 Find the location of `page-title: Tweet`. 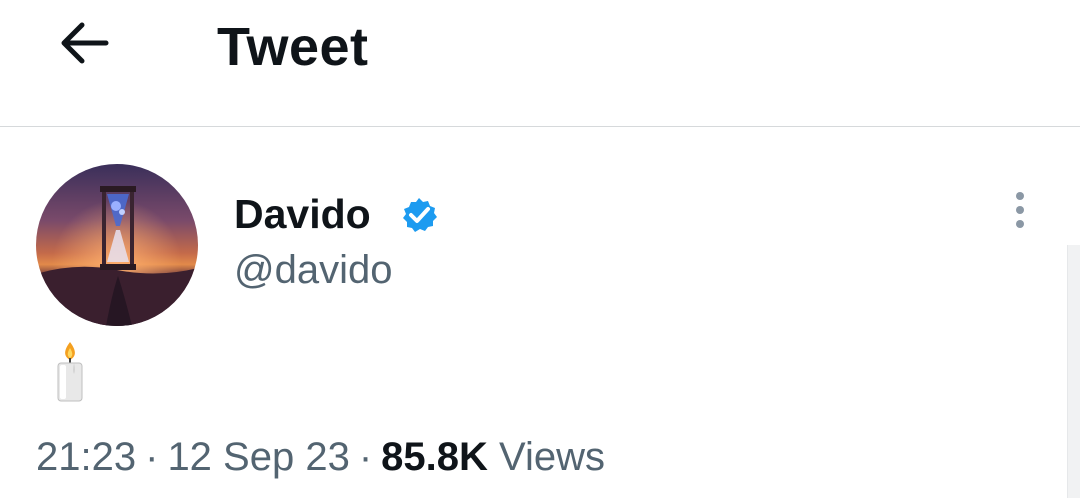

page-title: Tweet is located at coordinates (293, 47).